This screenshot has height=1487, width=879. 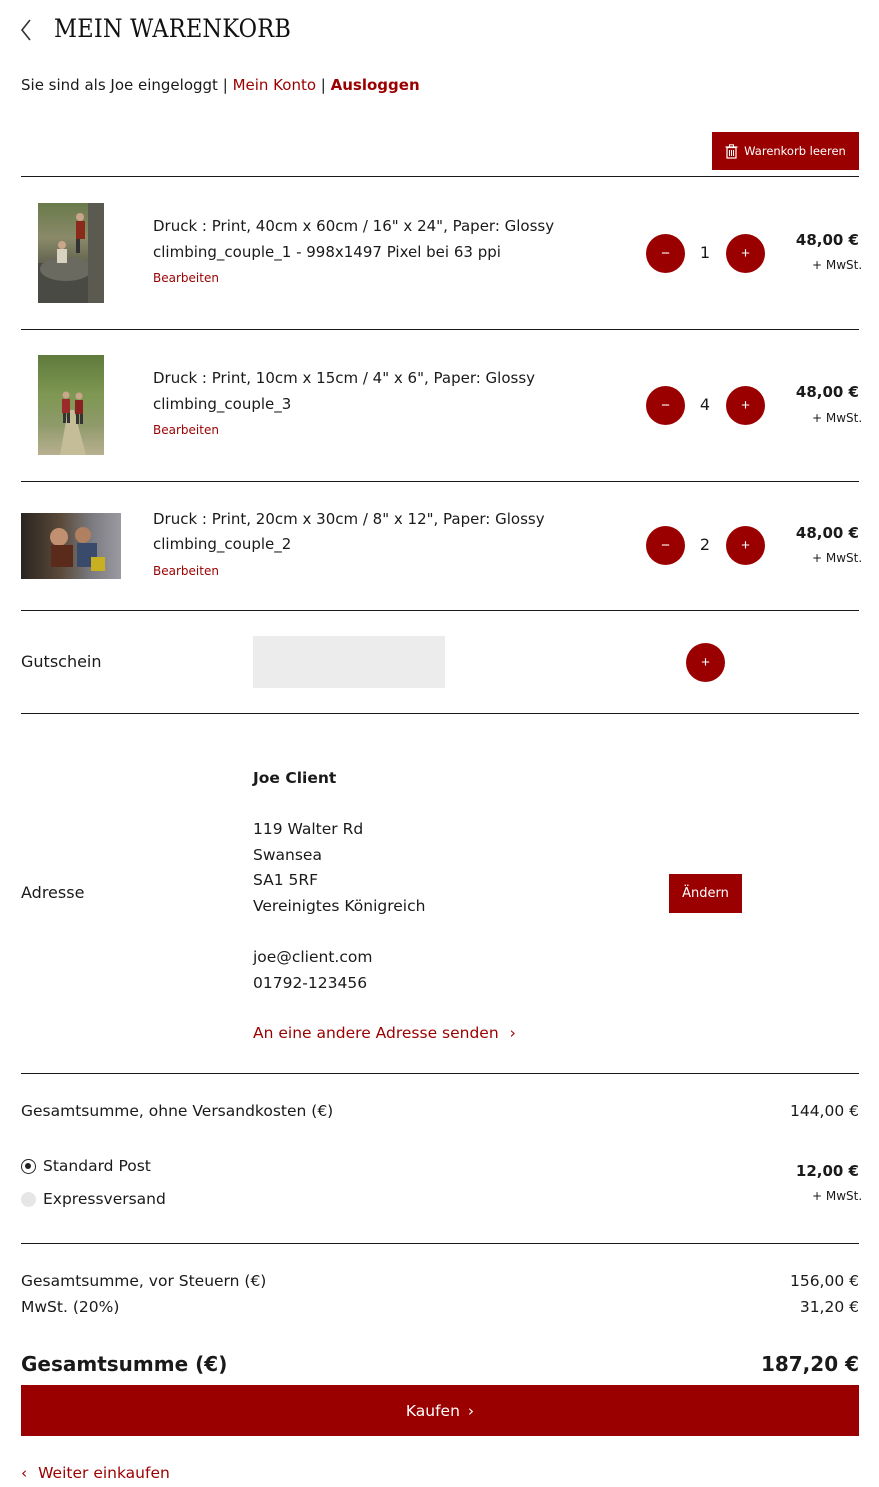 I want to click on buy-button: Kaufen ›, so click(x=440, y=1410).